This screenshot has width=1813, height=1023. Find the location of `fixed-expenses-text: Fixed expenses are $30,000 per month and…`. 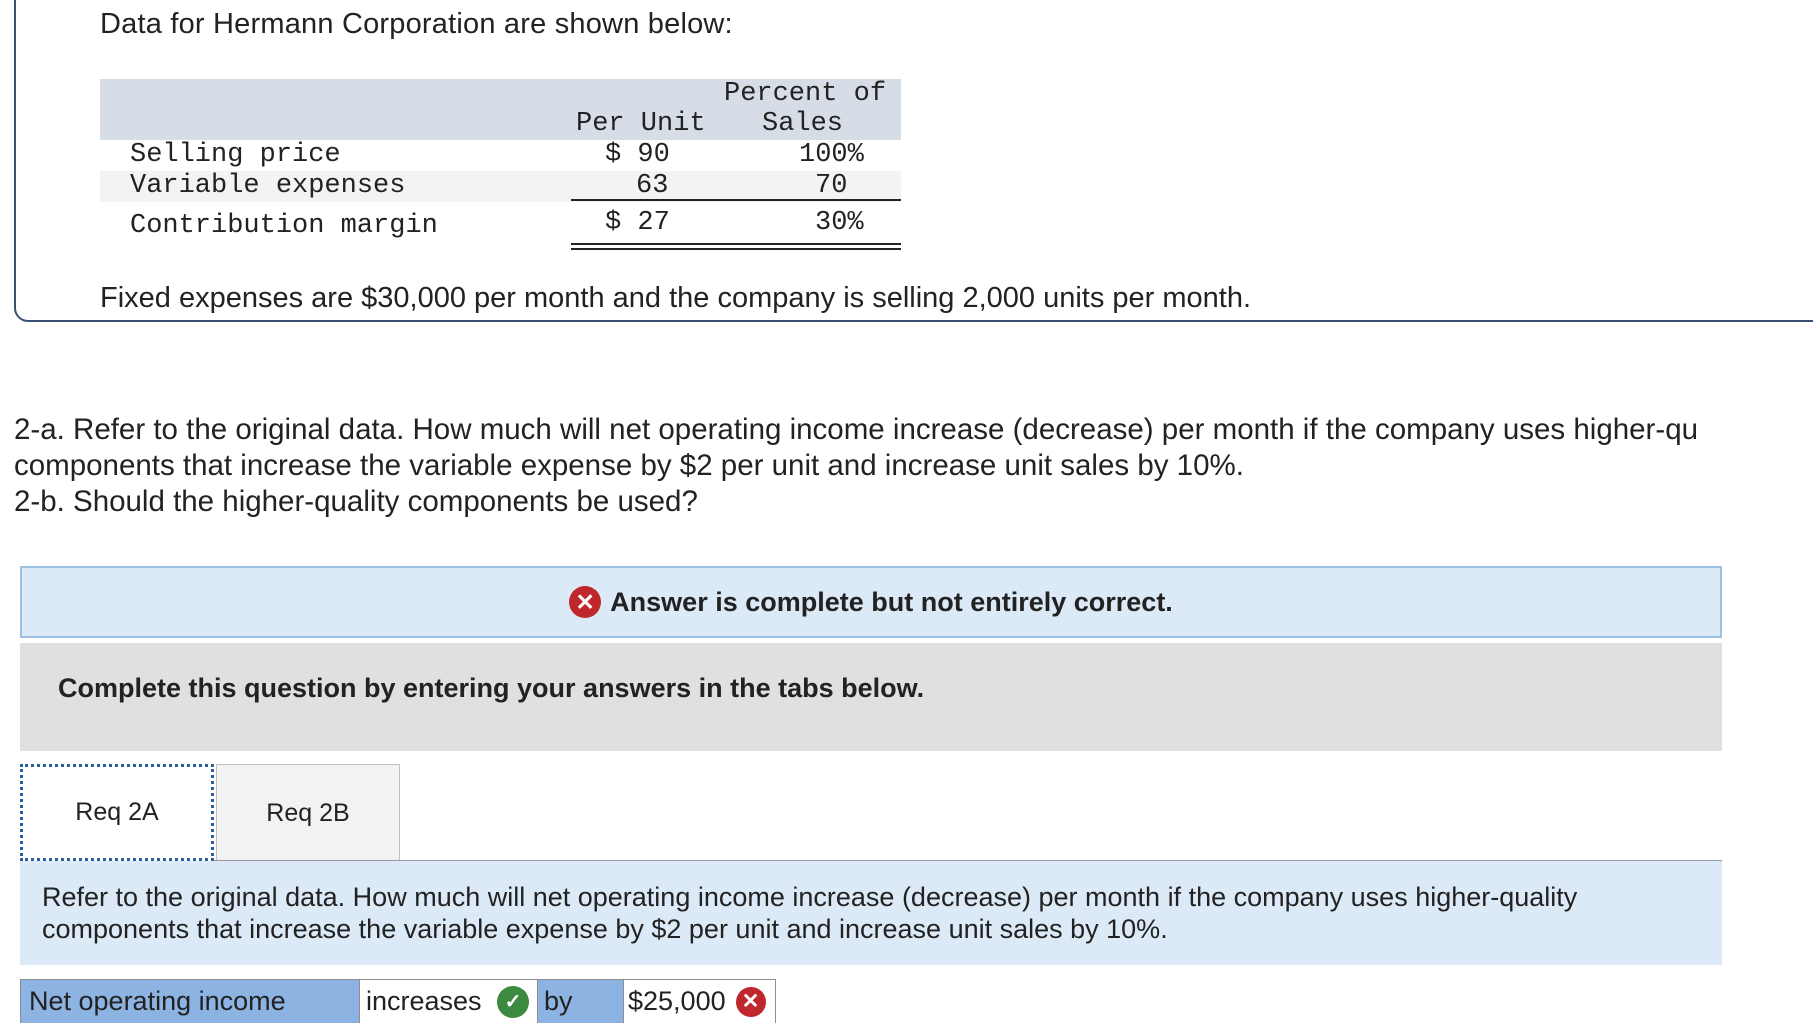

fixed-expenses-text: Fixed expenses are $30,000 per month and… is located at coordinates (676, 298).